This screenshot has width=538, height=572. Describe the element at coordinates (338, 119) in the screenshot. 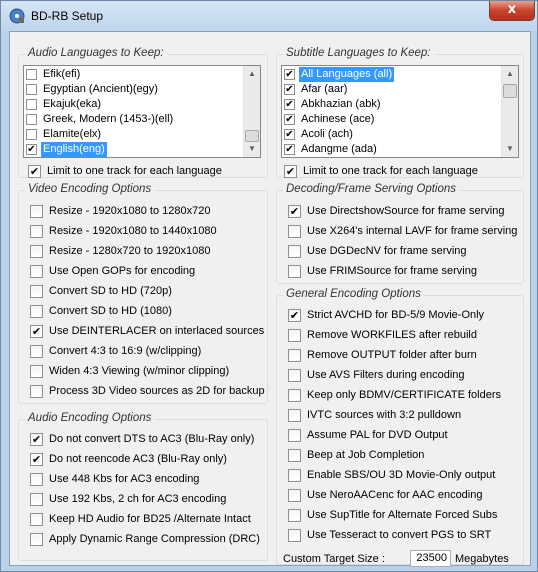

I see `list-item-label: Achinese (ace)` at that location.